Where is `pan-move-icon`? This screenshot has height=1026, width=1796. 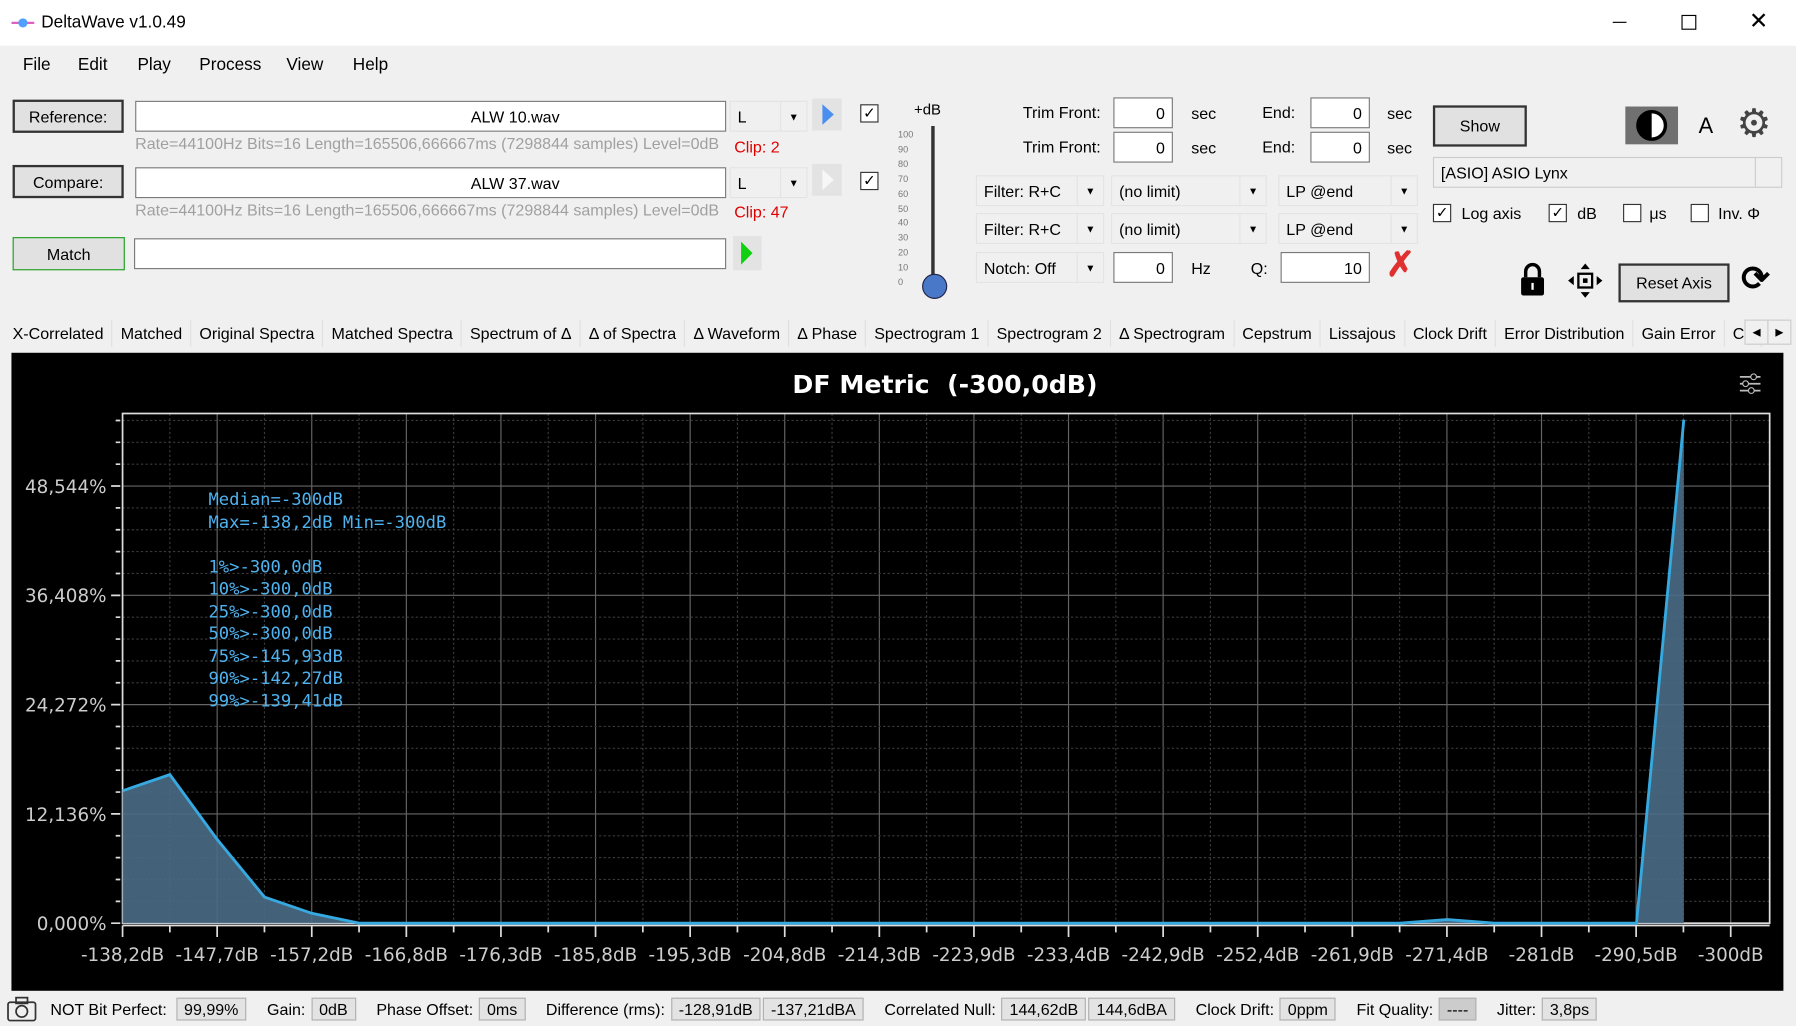 pan-move-icon is located at coordinates (1585, 280).